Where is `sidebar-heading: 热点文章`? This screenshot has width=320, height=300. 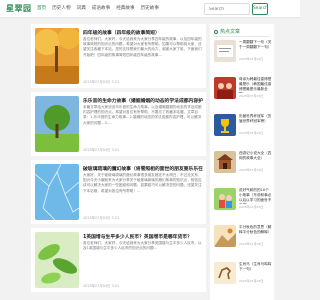
sidebar-heading: 热点文章 is located at coordinates (227, 31).